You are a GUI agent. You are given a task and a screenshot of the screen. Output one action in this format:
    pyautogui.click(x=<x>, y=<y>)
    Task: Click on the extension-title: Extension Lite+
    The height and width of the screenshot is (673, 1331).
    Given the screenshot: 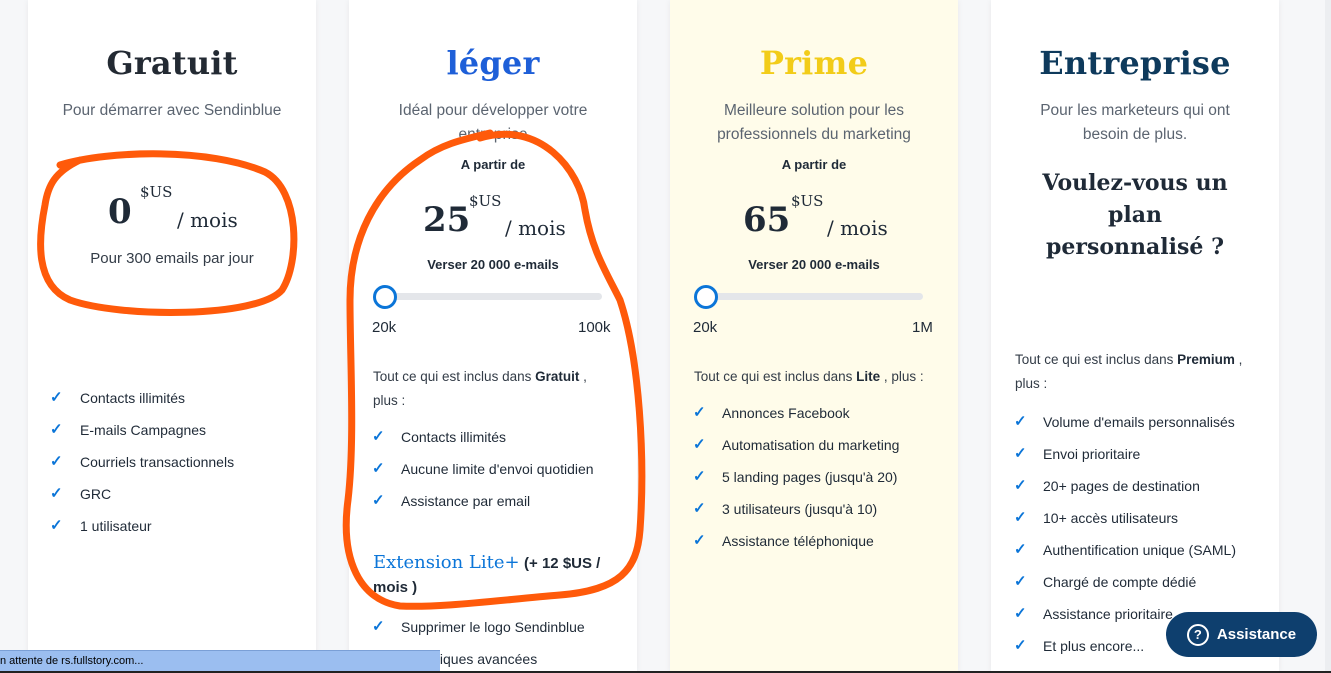 What is the action you would take?
    pyautogui.click(x=446, y=562)
    